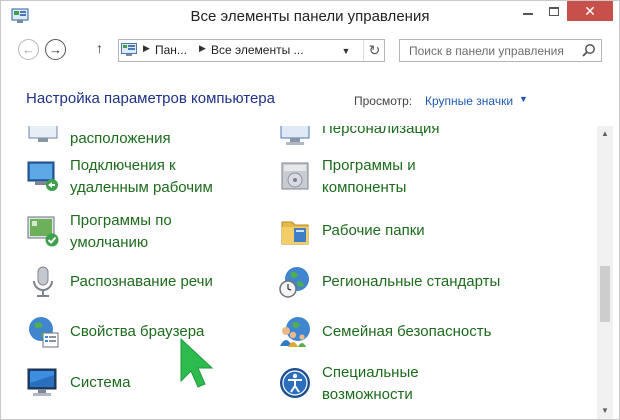 This screenshot has width=620, height=420. What do you see at coordinates (28, 49) in the screenshot?
I see `back-button: ←` at bounding box center [28, 49].